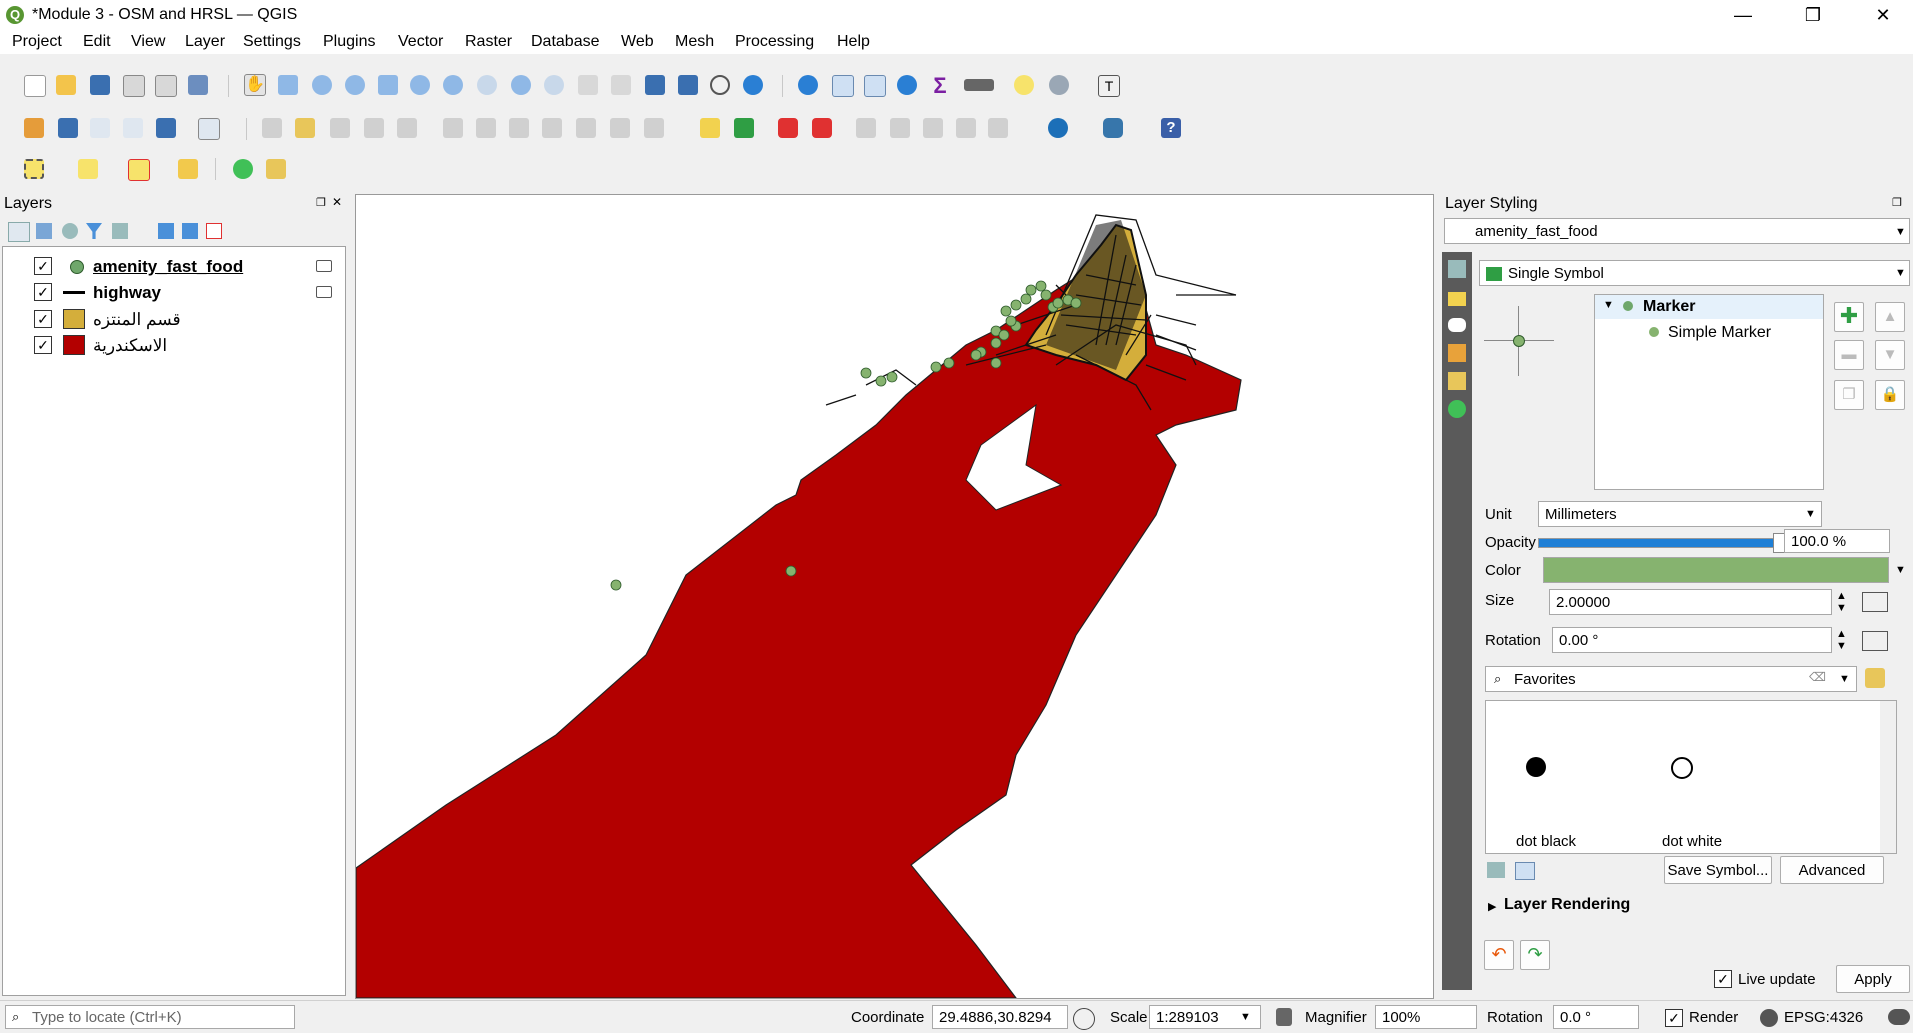  What do you see at coordinates (720, 85) in the screenshot?
I see `temporal-controller-icon` at bounding box center [720, 85].